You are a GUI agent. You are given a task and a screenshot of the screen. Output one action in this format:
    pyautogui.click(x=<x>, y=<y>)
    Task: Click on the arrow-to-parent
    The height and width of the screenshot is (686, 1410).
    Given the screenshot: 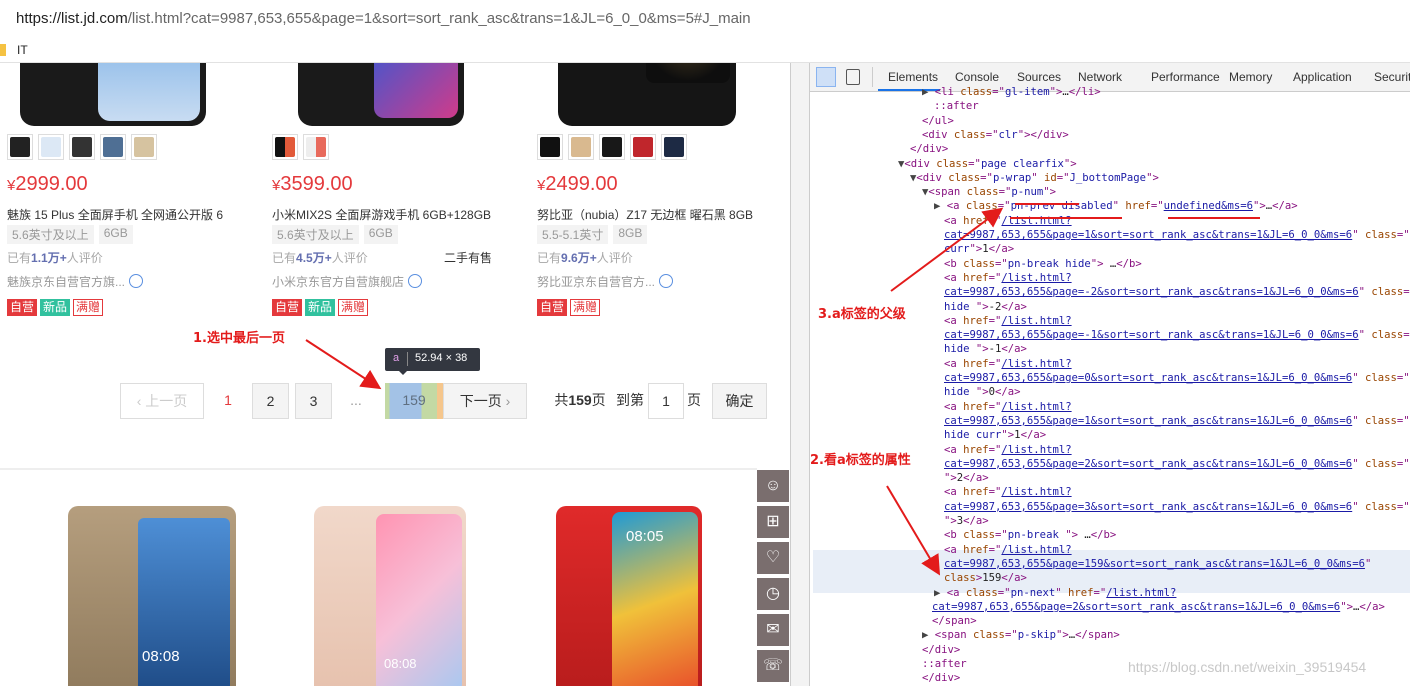 What is the action you would take?
    pyautogui.click(x=947, y=249)
    